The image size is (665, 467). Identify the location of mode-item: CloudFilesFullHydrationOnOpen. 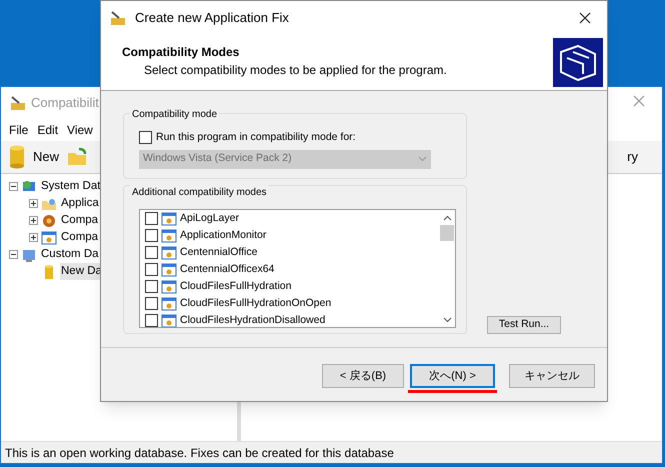
(256, 304).